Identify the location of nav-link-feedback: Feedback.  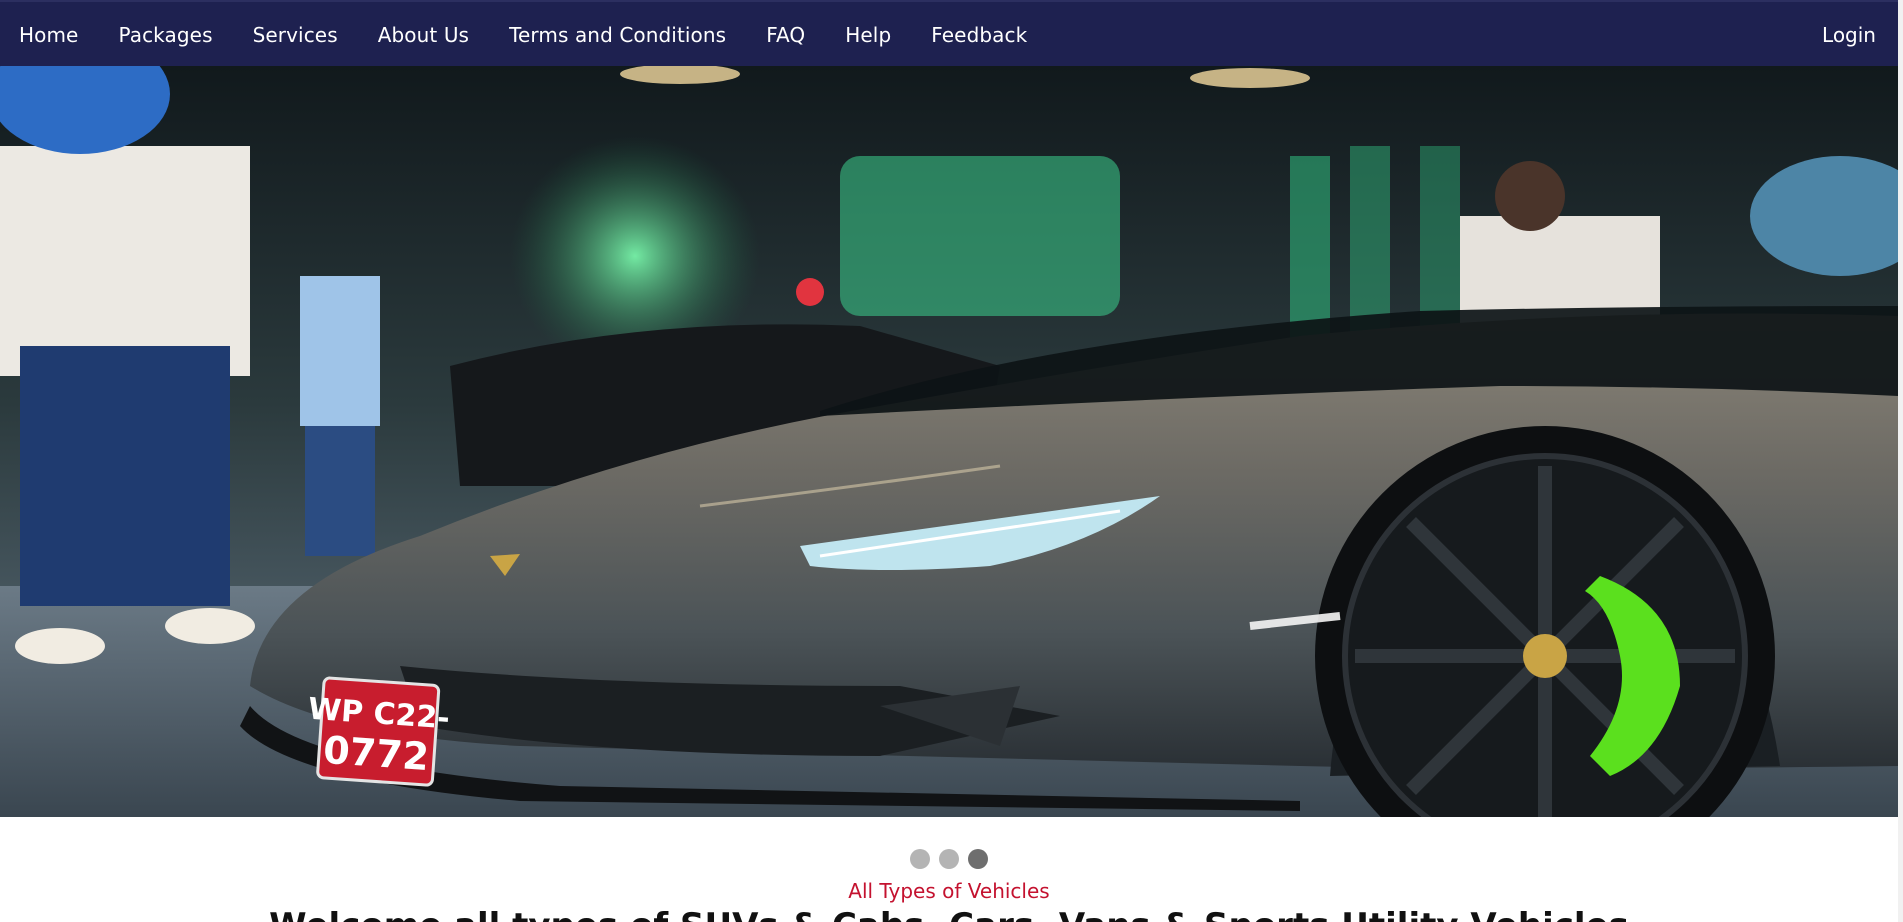
(979, 35).